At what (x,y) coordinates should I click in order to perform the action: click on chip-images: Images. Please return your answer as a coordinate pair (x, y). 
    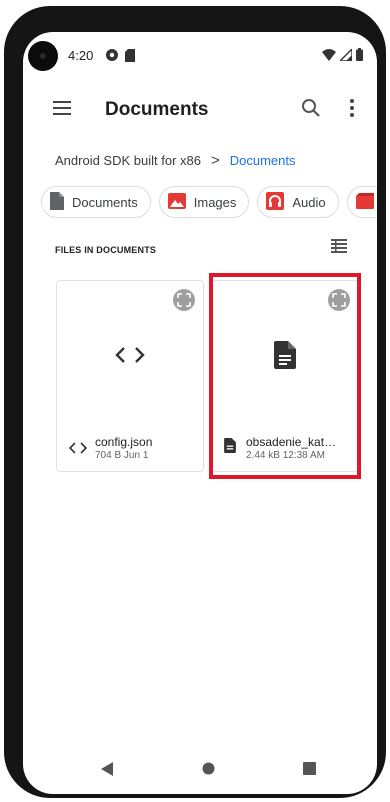
    Looking at the image, I should click on (204, 202).